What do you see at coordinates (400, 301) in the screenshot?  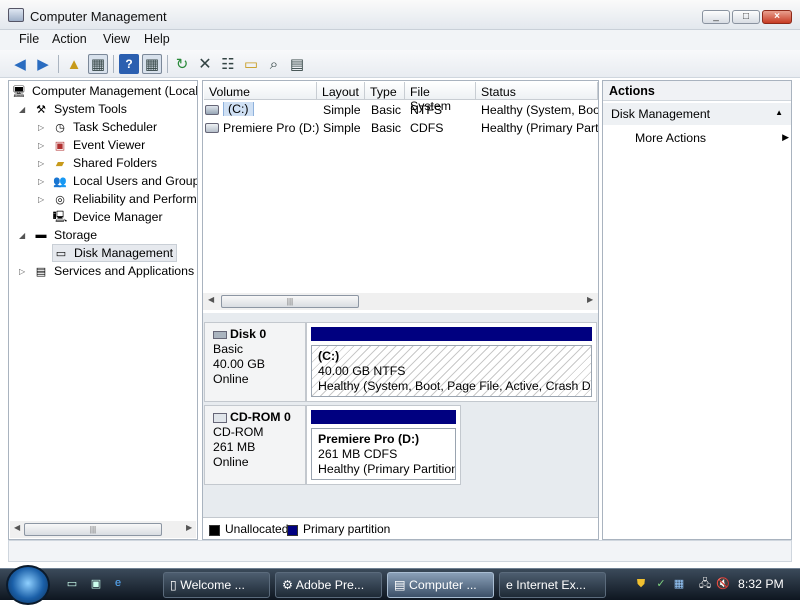 I see `volume-list-horizontal-scrollbar: ◀ ||| ▶` at bounding box center [400, 301].